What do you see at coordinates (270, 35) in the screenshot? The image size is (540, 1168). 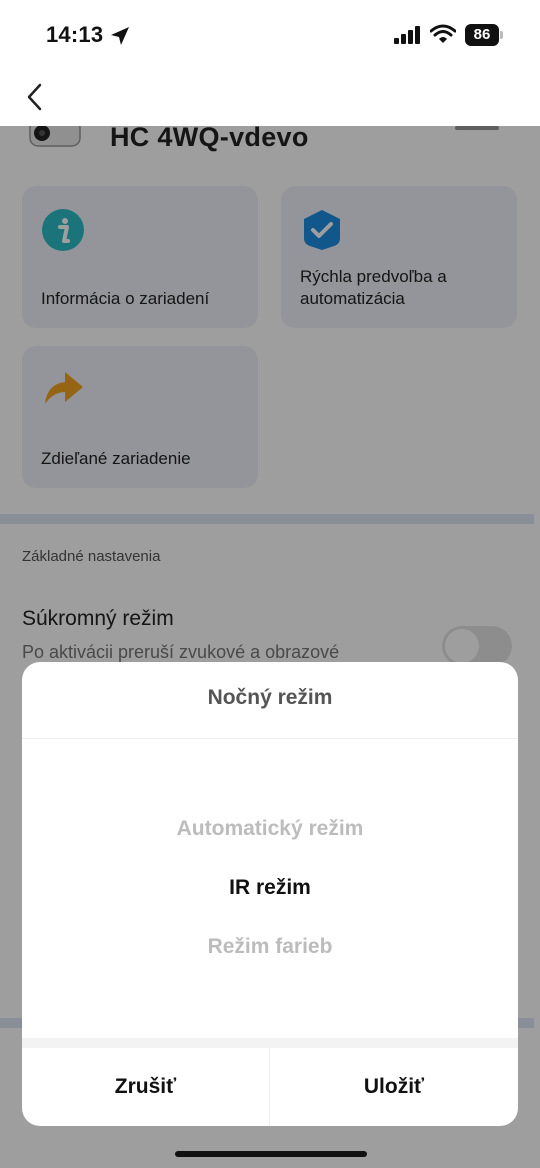 I see `status-bar: 14:13 86` at bounding box center [270, 35].